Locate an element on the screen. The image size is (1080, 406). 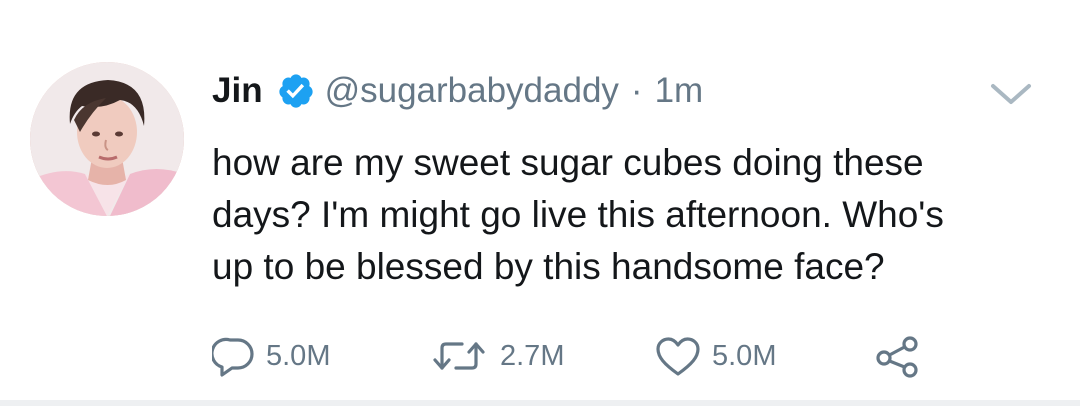
reply-button: 5.0M is located at coordinates (271, 356).